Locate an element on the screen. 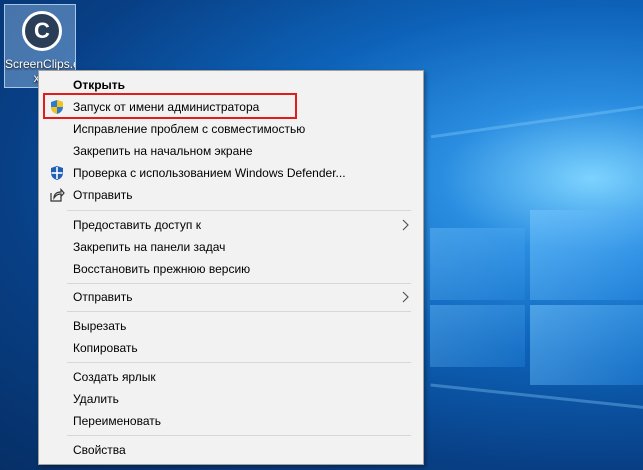 The image size is (643, 470). menu-item-share: Отправить is located at coordinates (231, 195).